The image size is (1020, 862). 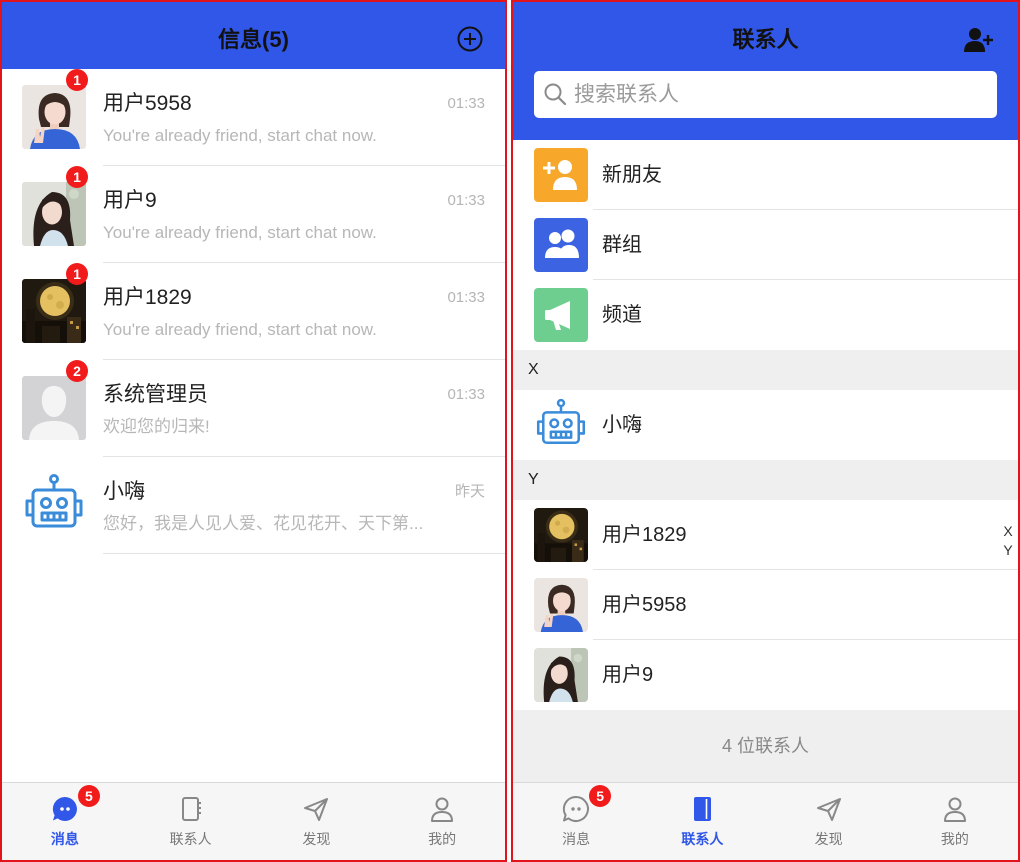 I want to click on shortcut-groups: 群组, so click(x=765, y=245).